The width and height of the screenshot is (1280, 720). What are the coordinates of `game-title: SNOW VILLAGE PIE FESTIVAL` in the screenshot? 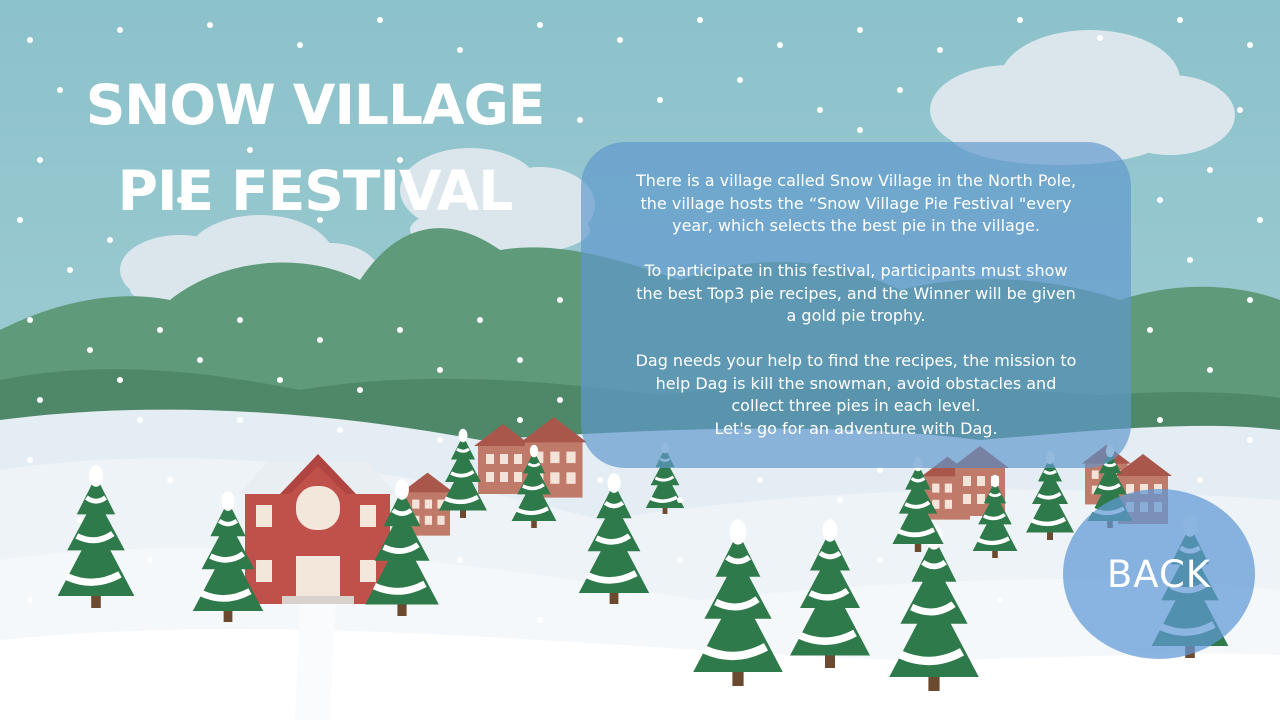 It's located at (315, 148).